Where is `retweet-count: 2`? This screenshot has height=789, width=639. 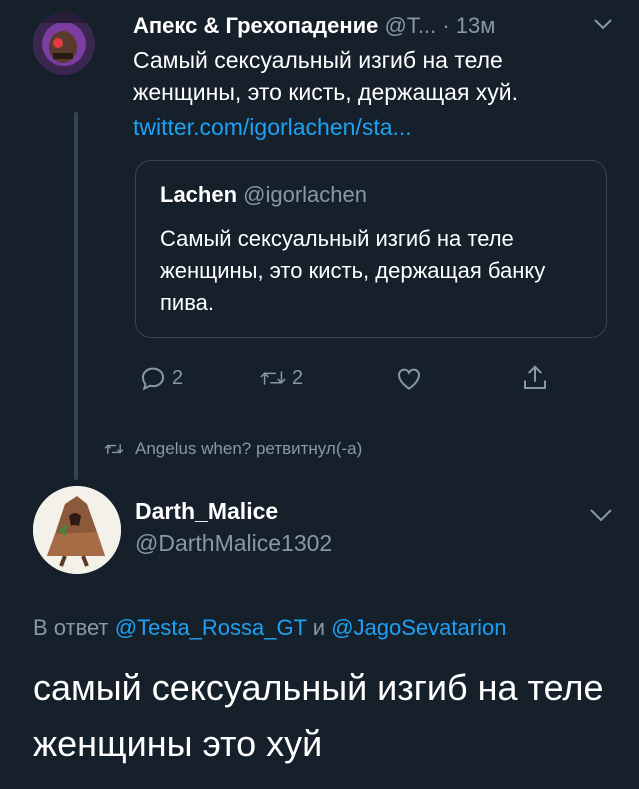 retweet-count: 2 is located at coordinates (298, 377).